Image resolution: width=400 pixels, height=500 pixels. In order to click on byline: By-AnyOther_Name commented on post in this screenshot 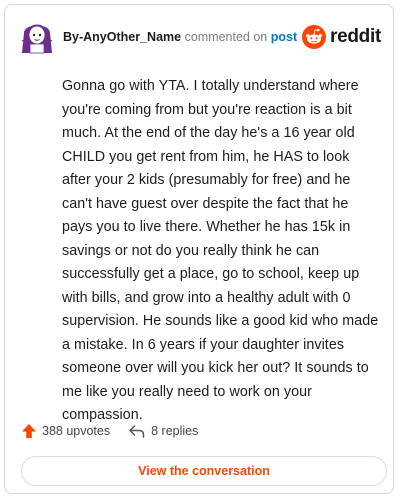, I will do `click(180, 37)`.